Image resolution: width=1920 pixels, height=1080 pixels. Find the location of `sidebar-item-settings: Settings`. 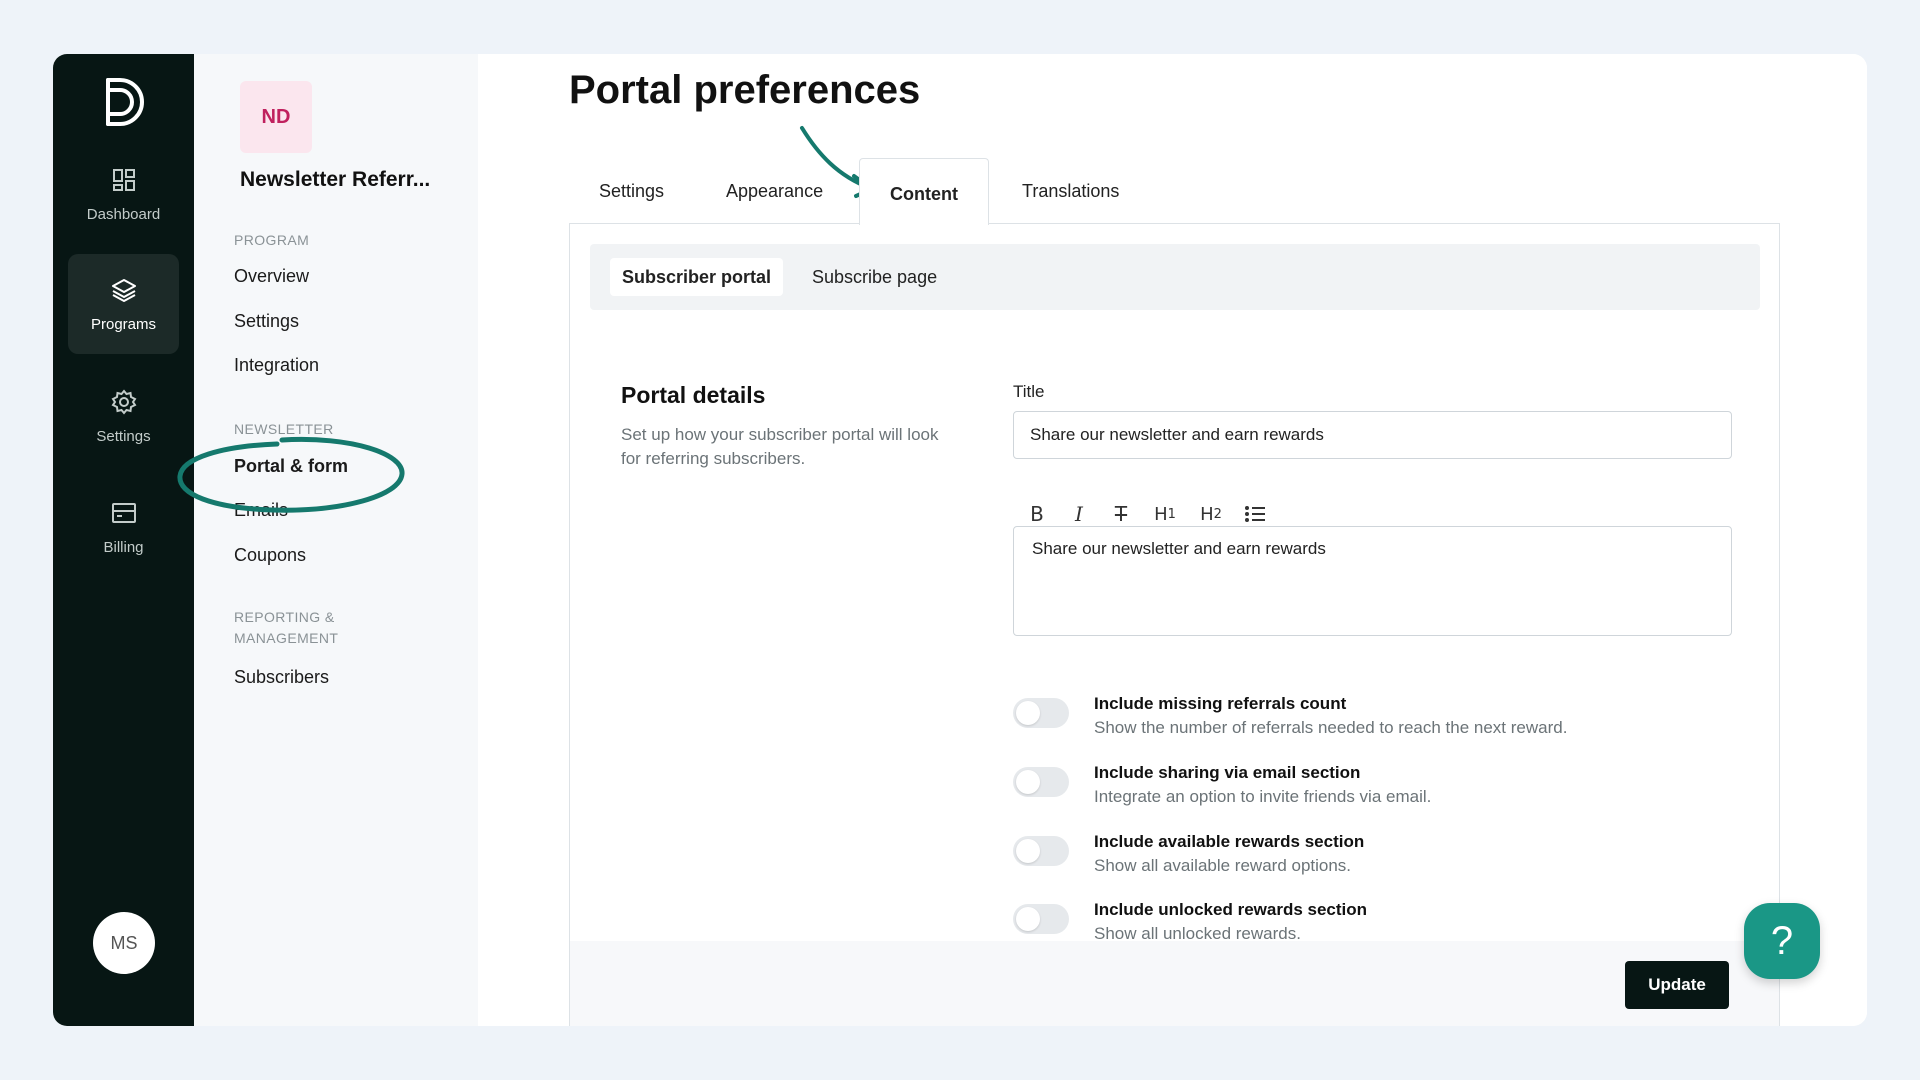

sidebar-item-settings: Settings is located at coordinates (266, 321).